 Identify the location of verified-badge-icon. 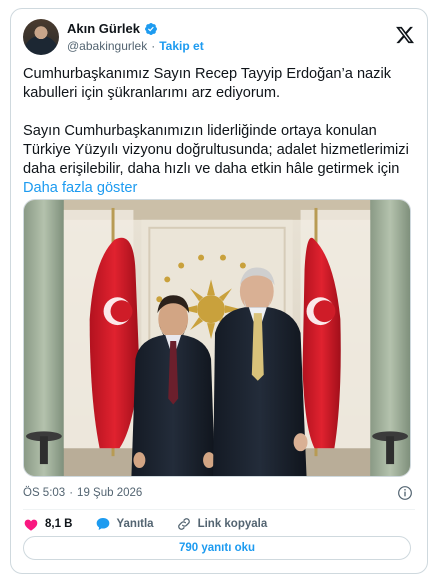
(150, 28).